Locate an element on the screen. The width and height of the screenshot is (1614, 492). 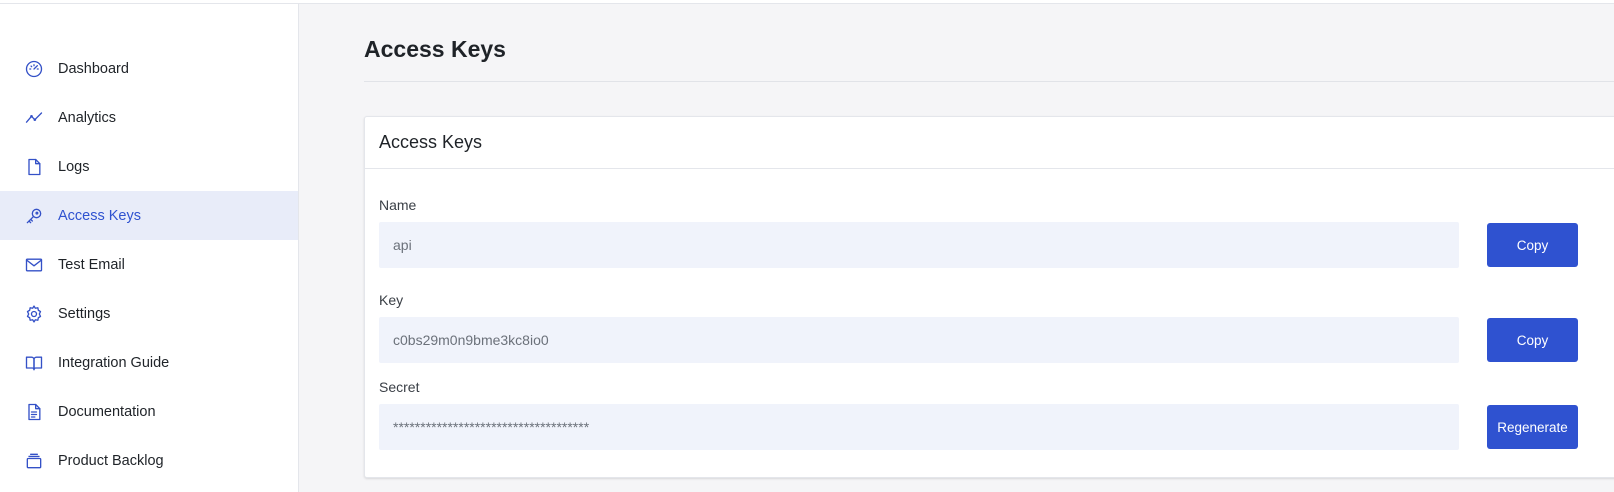
sidebar-item-label: Product Backlog is located at coordinates (111, 460).